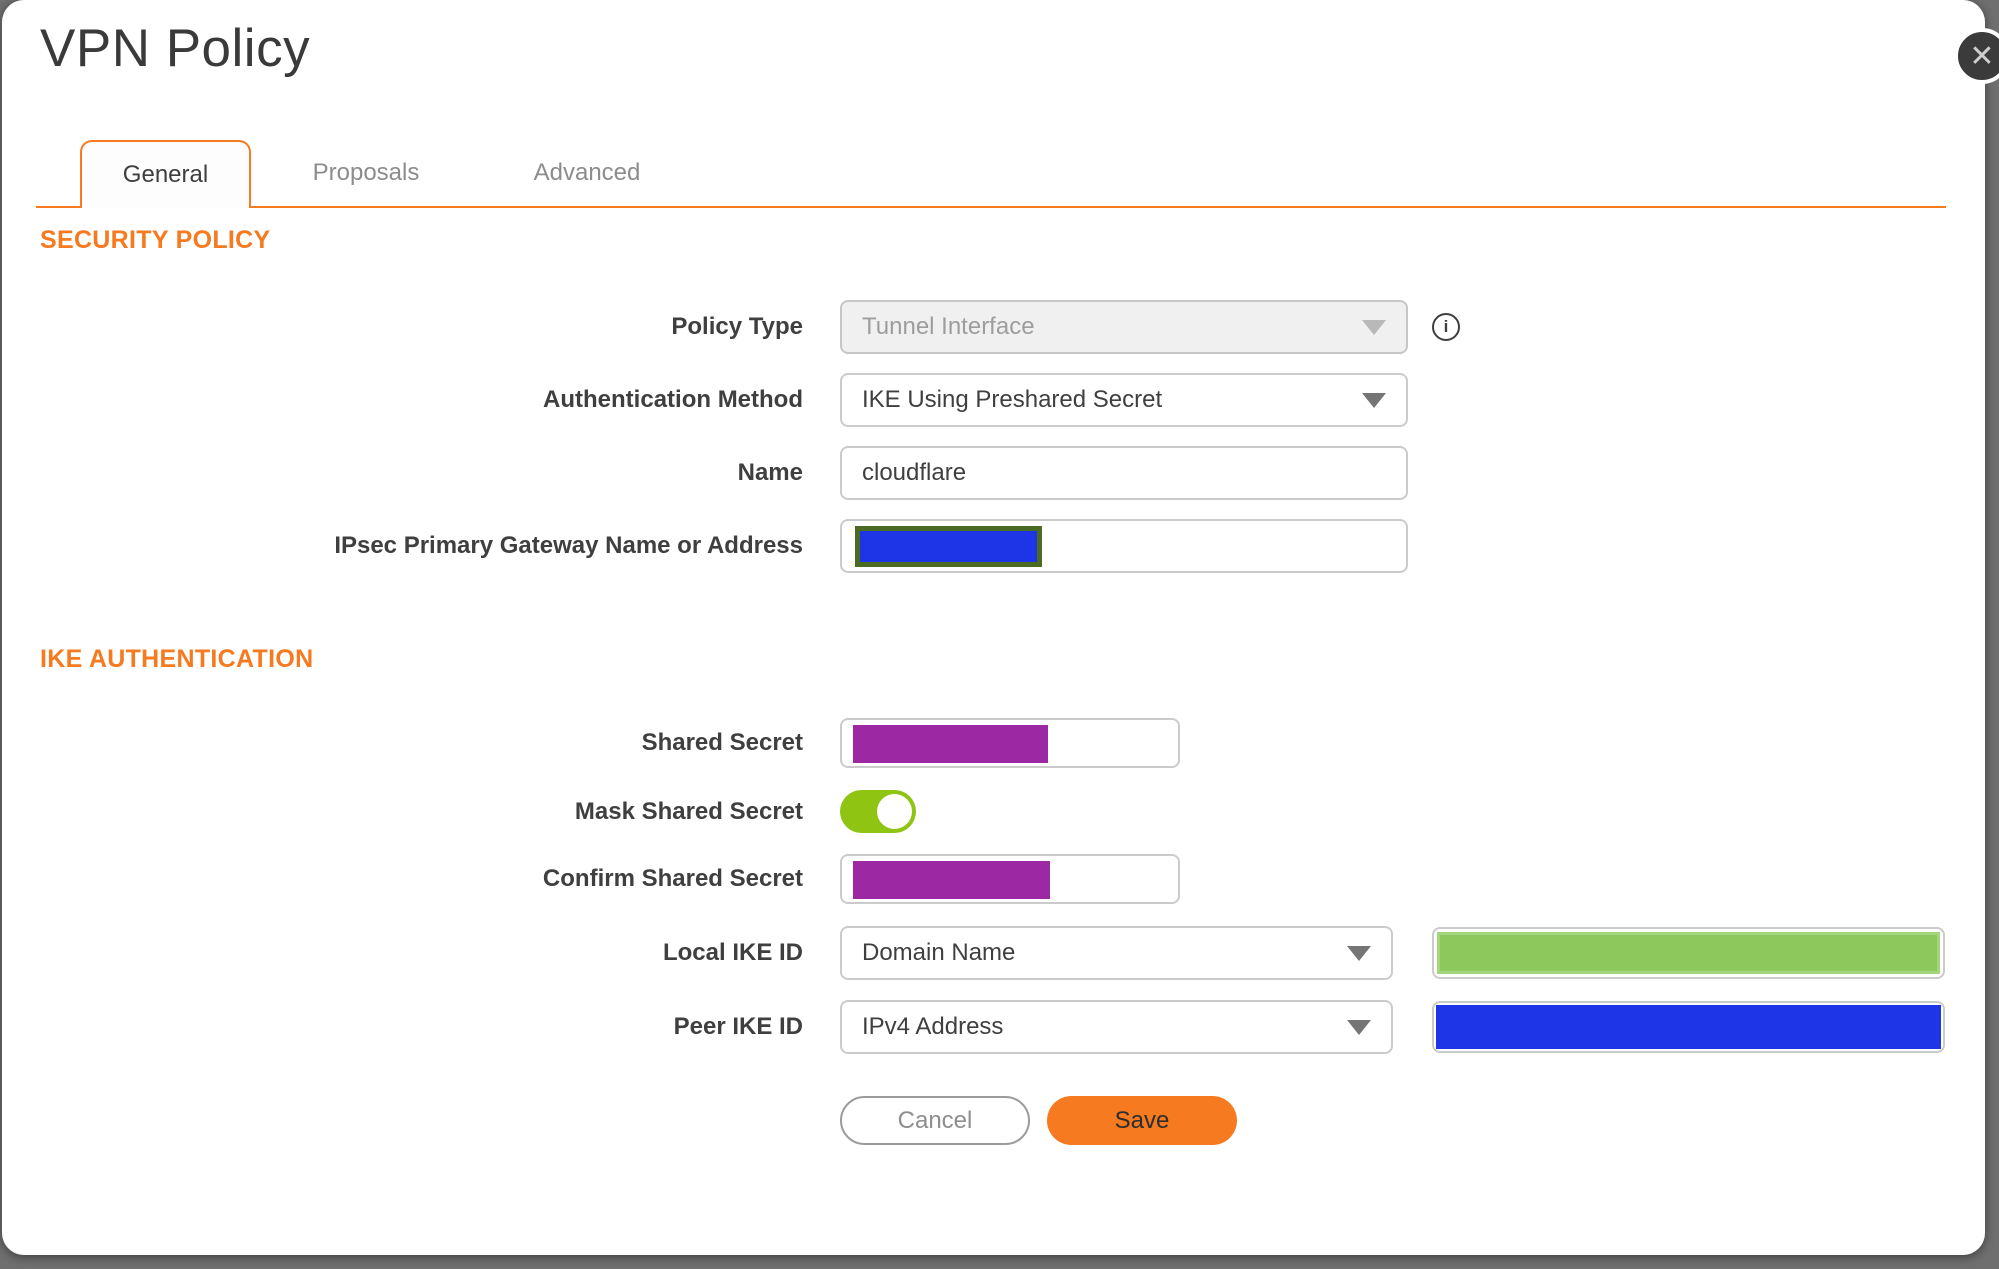 The width and height of the screenshot is (1999, 1269). What do you see at coordinates (948, 546) in the screenshot?
I see `gateway-redacted-value` at bounding box center [948, 546].